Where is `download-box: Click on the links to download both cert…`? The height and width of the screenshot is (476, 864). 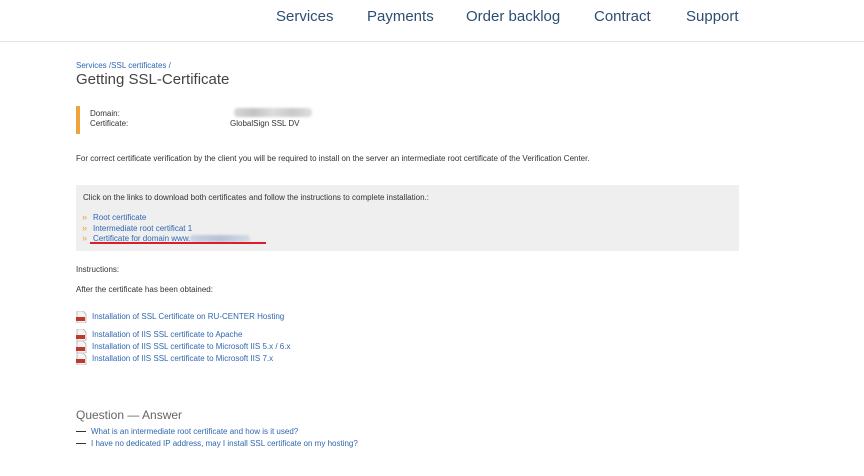 download-box: Click on the links to download both cert… is located at coordinates (407, 218).